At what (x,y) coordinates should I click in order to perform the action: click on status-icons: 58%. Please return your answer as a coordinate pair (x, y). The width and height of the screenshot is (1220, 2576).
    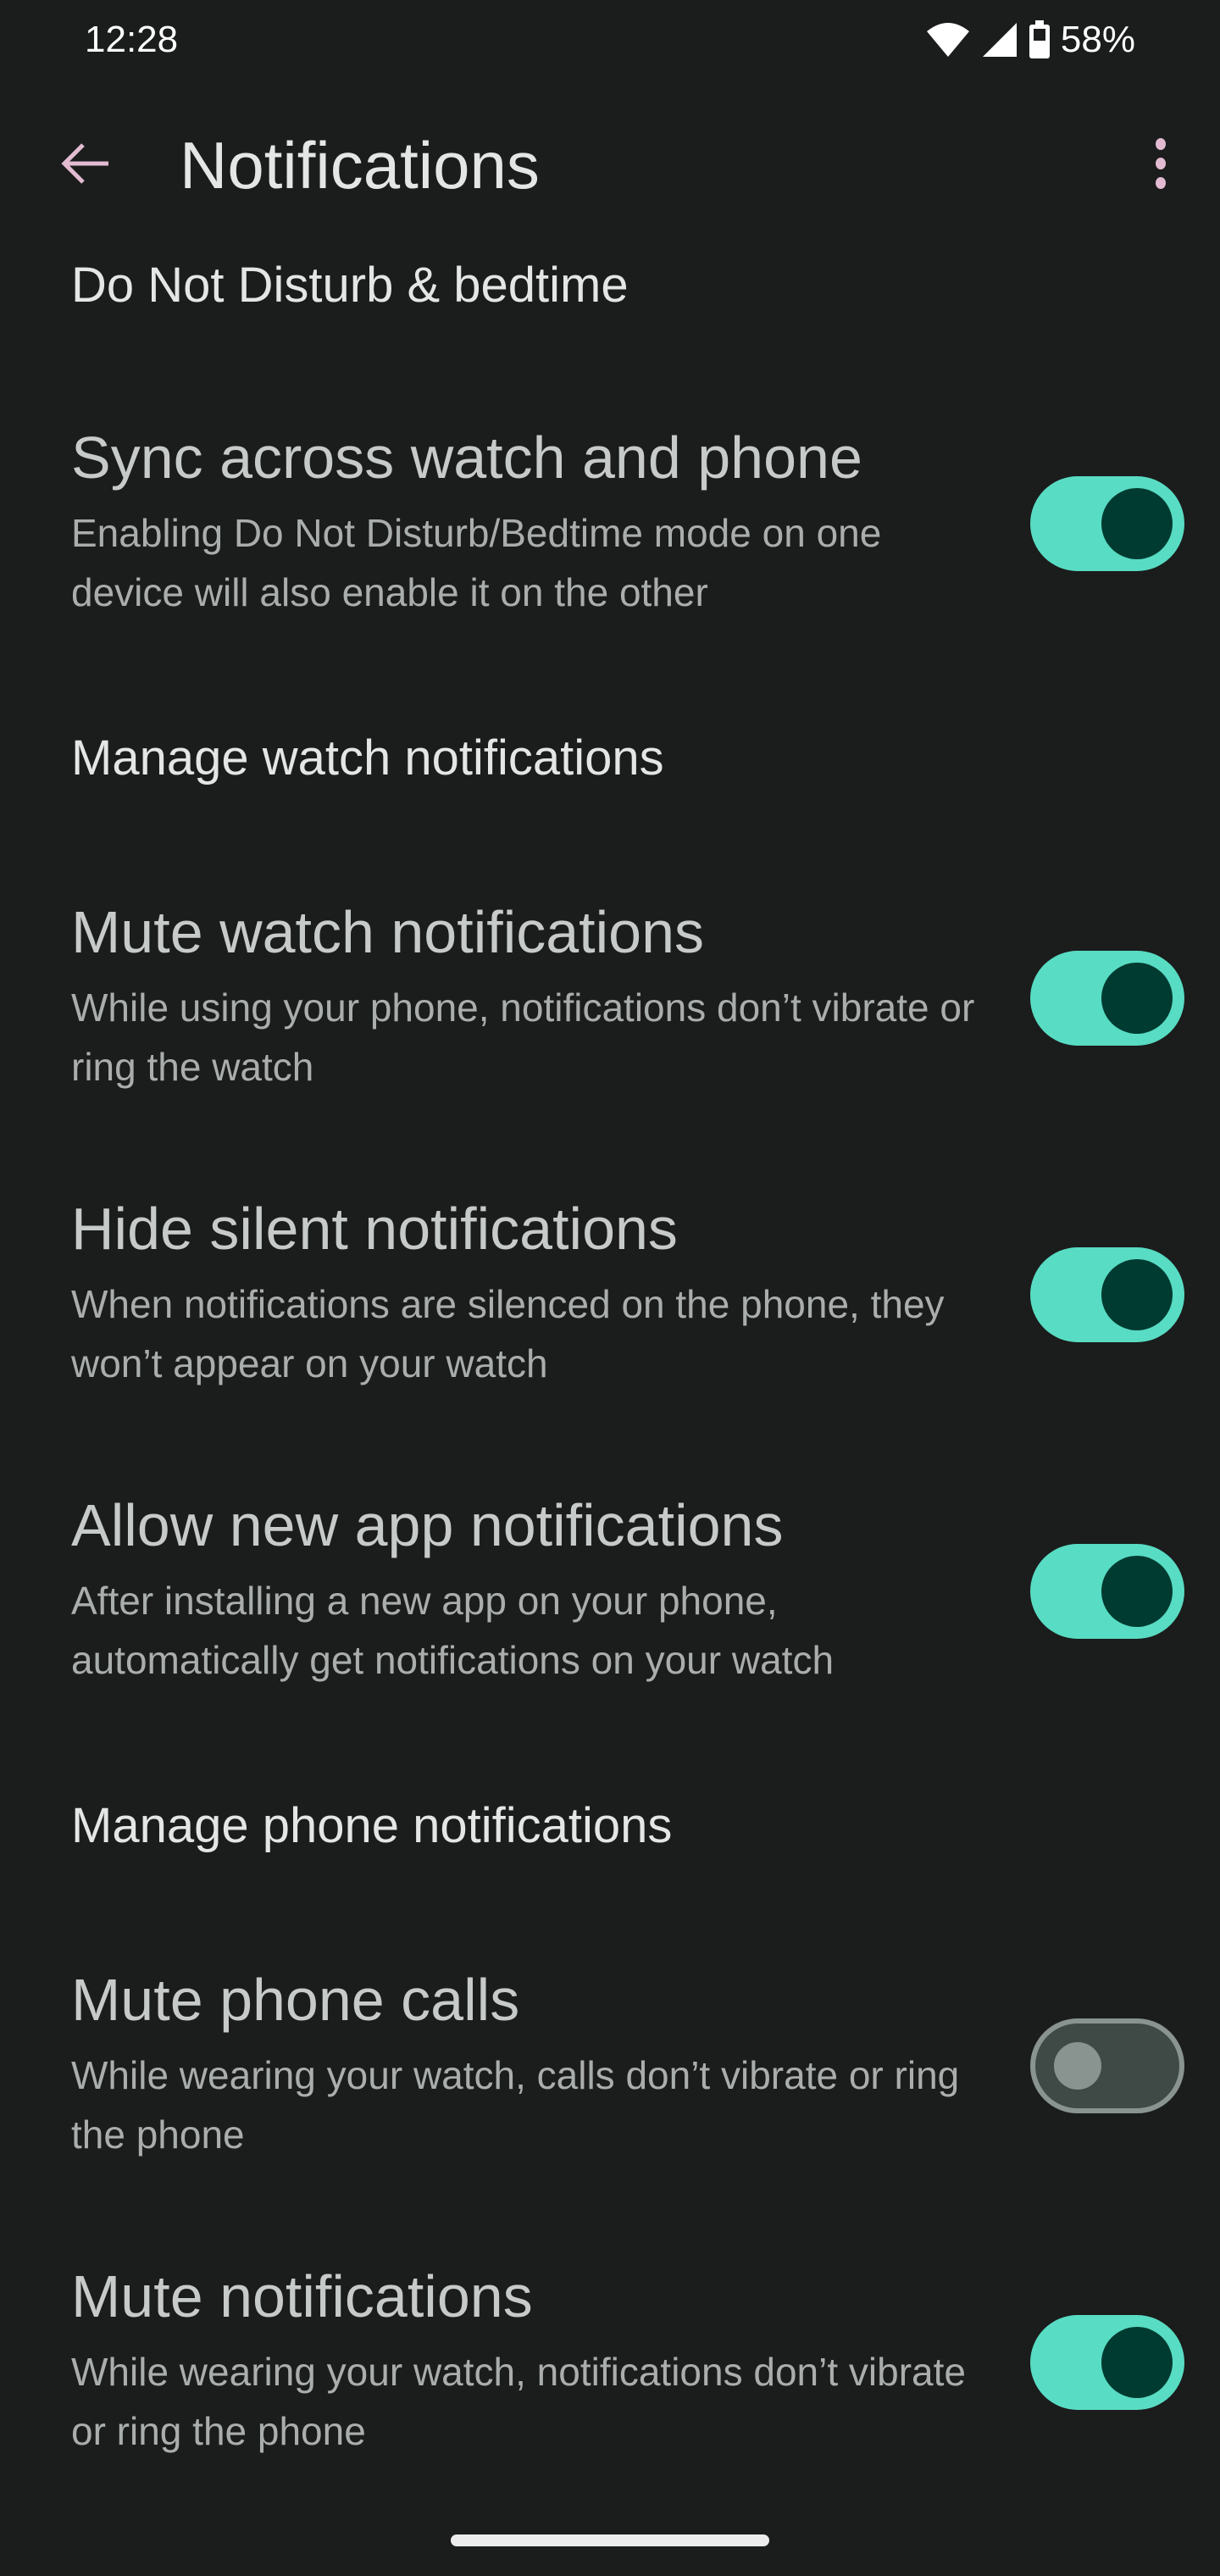
    Looking at the image, I should click on (1030, 40).